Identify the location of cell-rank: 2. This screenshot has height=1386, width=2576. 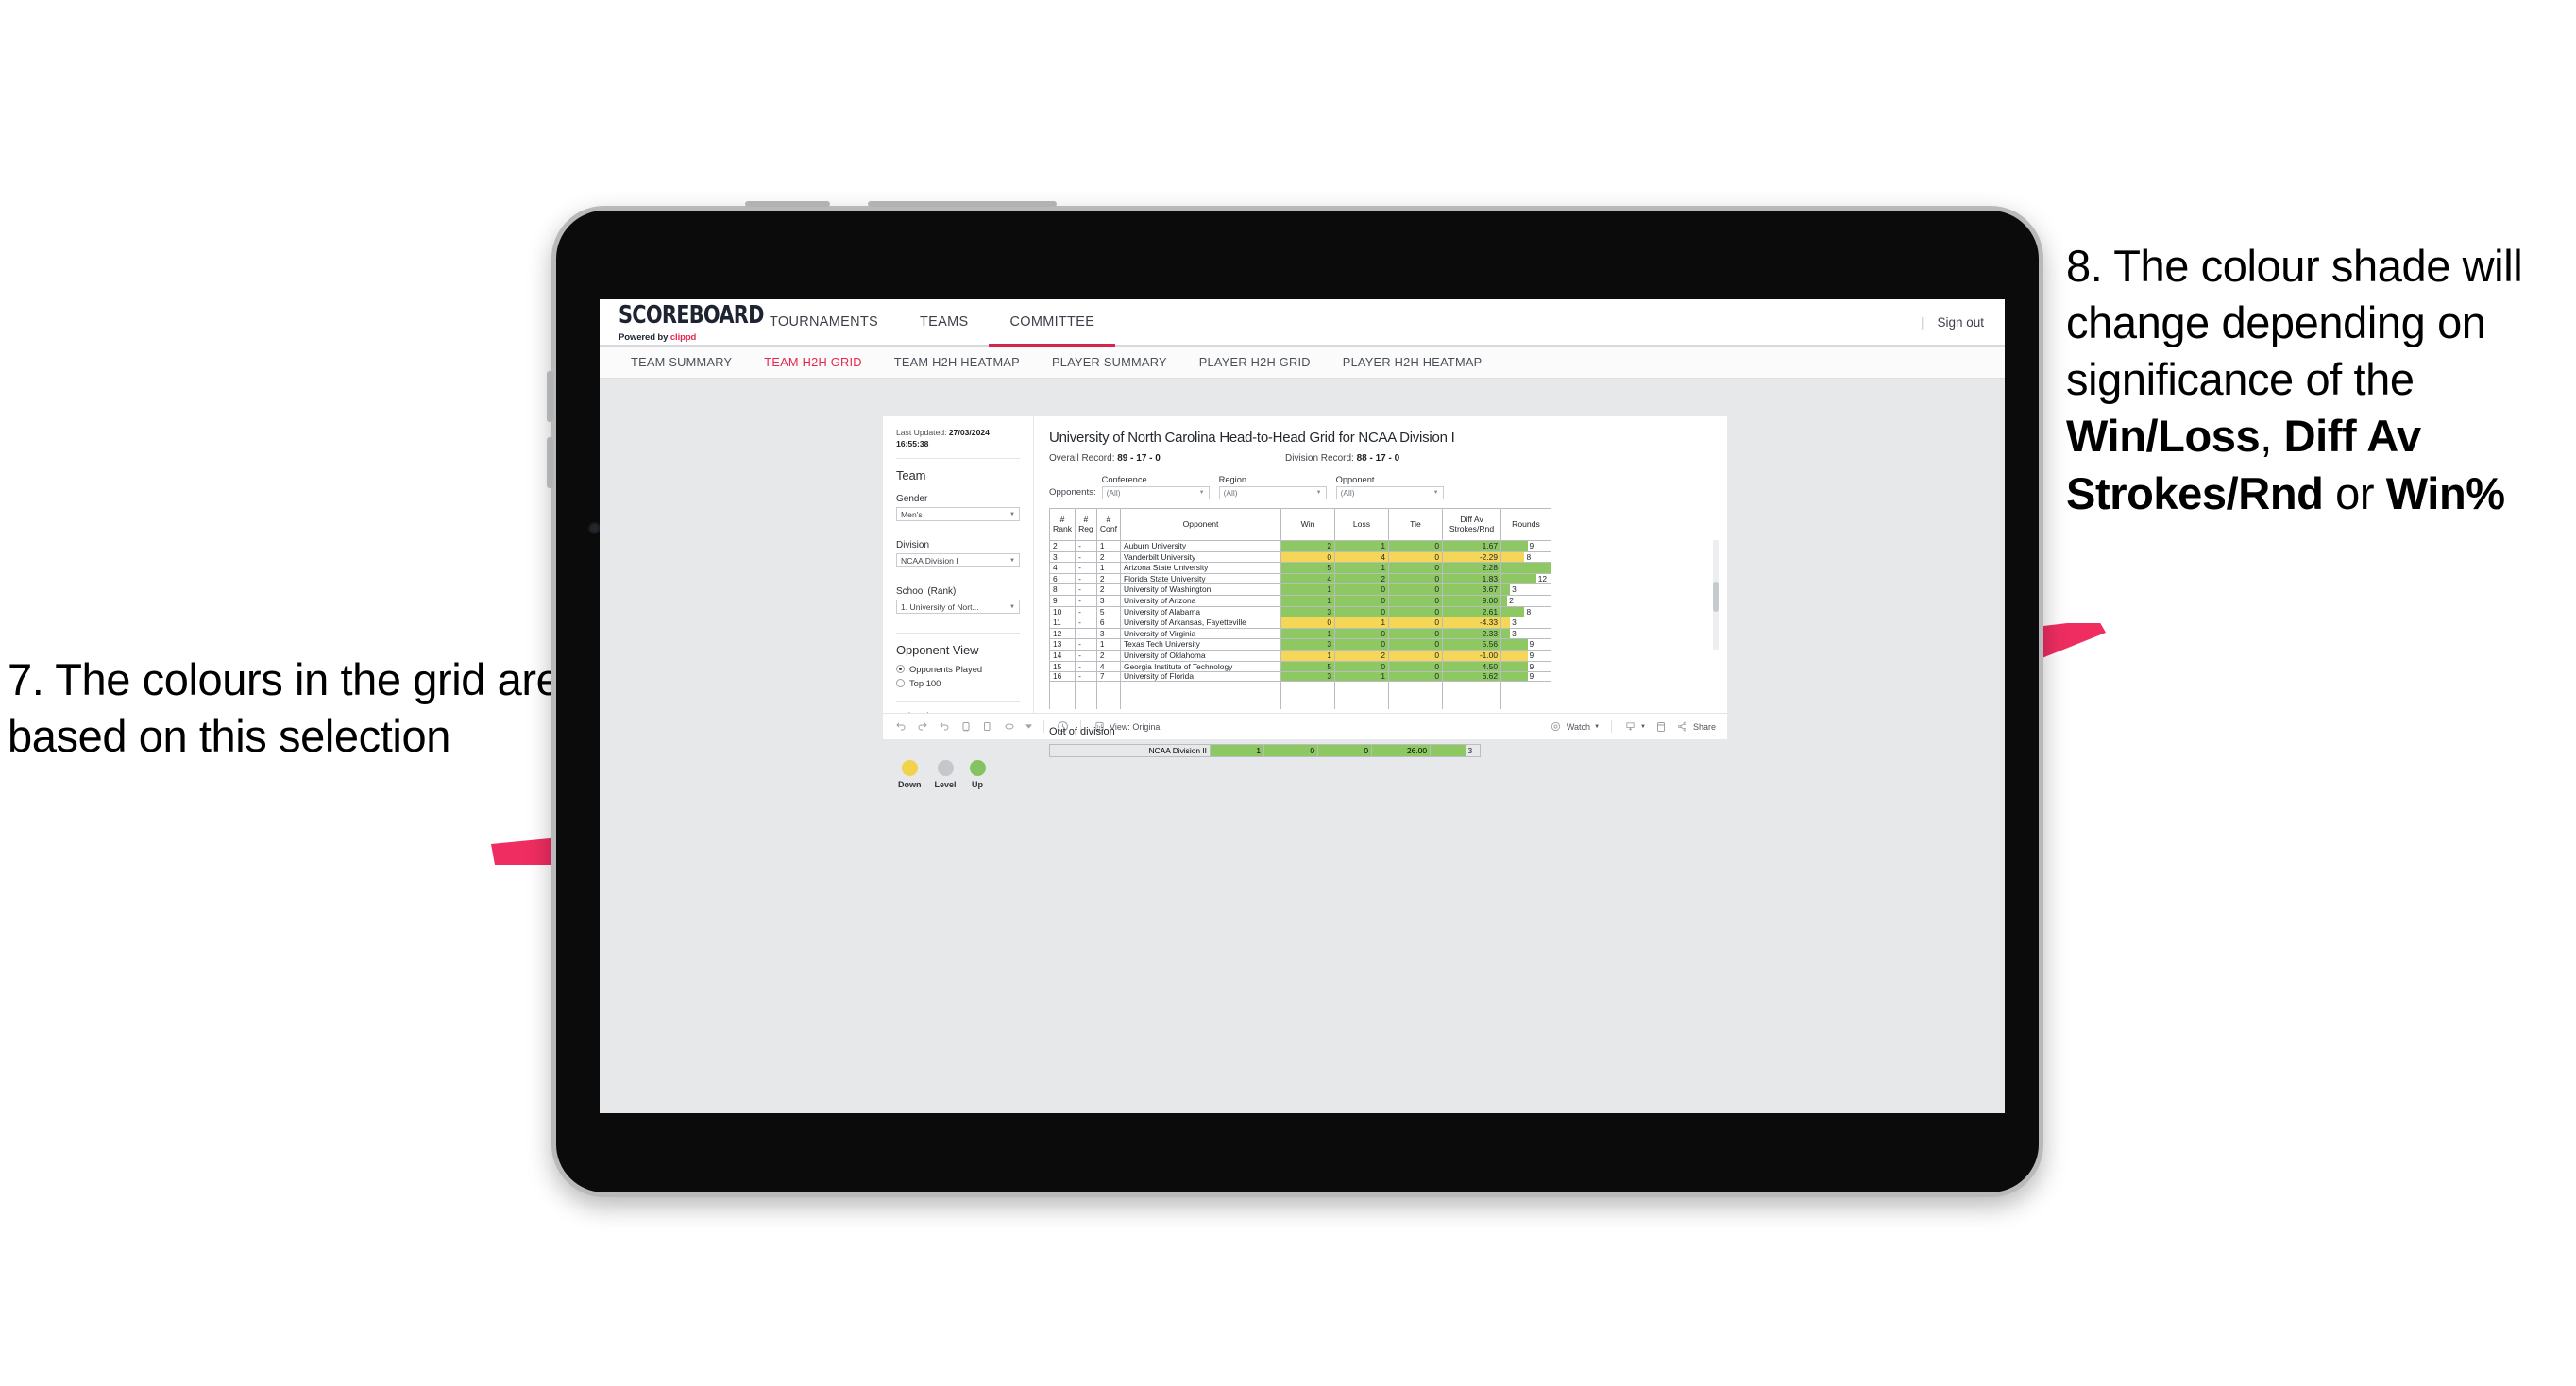
(1062, 546).